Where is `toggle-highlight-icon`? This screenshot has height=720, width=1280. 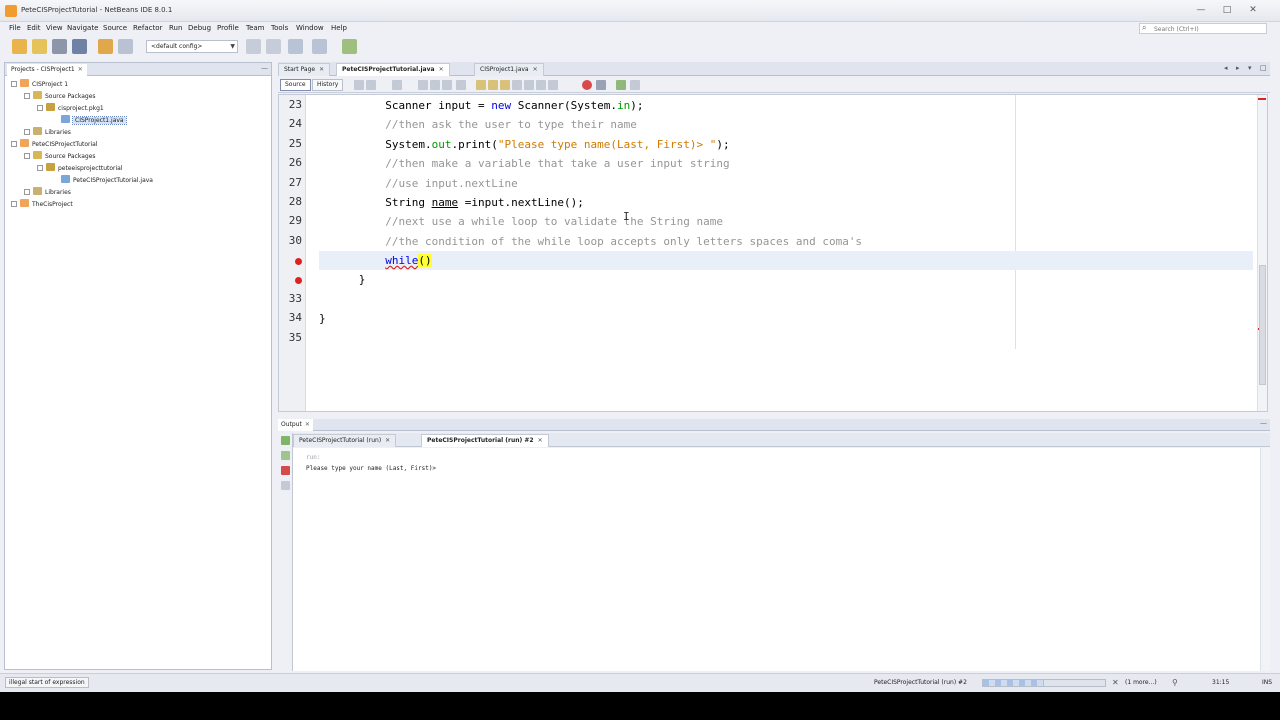 toggle-highlight-icon is located at coordinates (461, 85).